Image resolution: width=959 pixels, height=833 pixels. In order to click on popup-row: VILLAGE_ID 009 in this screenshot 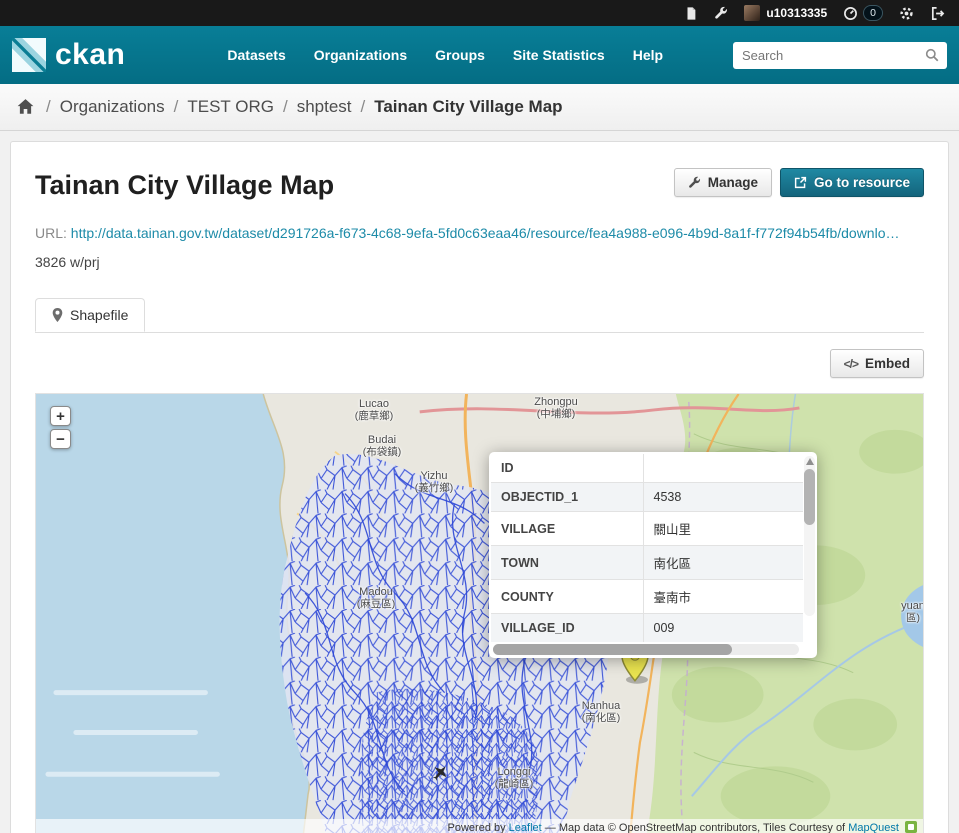, I will do `click(647, 627)`.